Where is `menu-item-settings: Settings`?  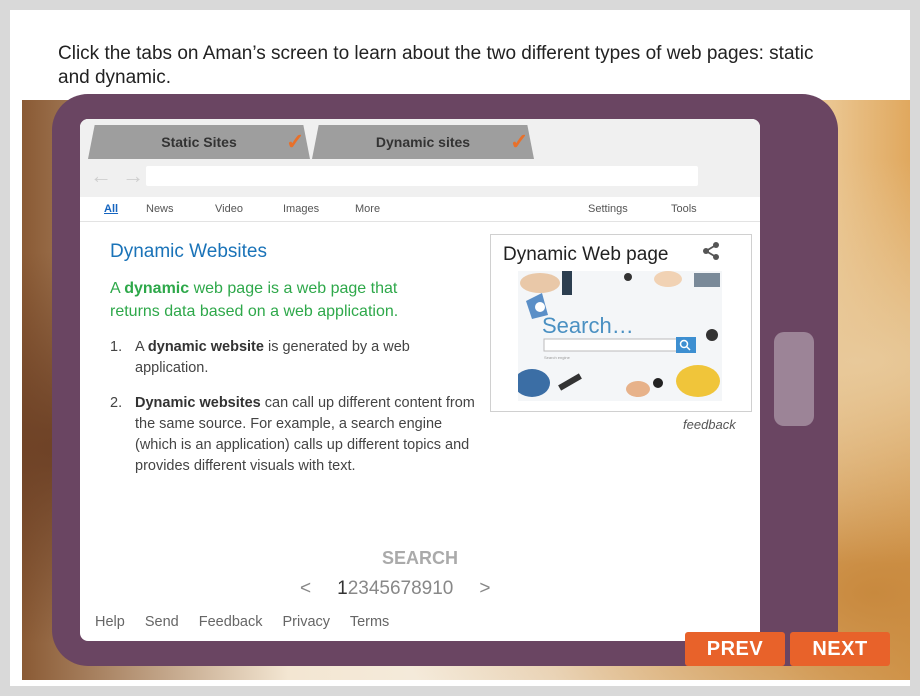
menu-item-settings: Settings is located at coordinates (608, 209).